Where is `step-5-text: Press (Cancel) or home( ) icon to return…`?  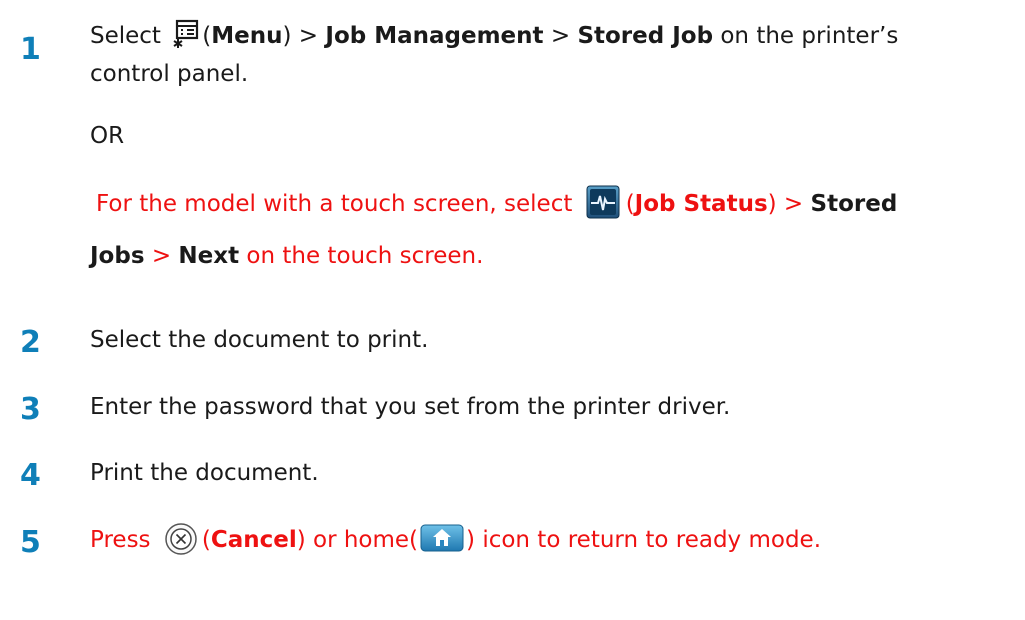 step-5-text: Press (Cancel) or home( ) icon to return… is located at coordinates (455, 540).